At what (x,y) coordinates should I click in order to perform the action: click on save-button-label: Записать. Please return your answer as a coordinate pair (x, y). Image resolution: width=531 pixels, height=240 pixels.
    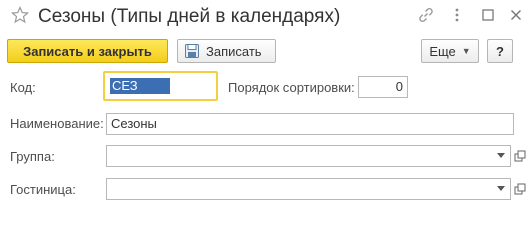
    Looking at the image, I should click on (234, 51).